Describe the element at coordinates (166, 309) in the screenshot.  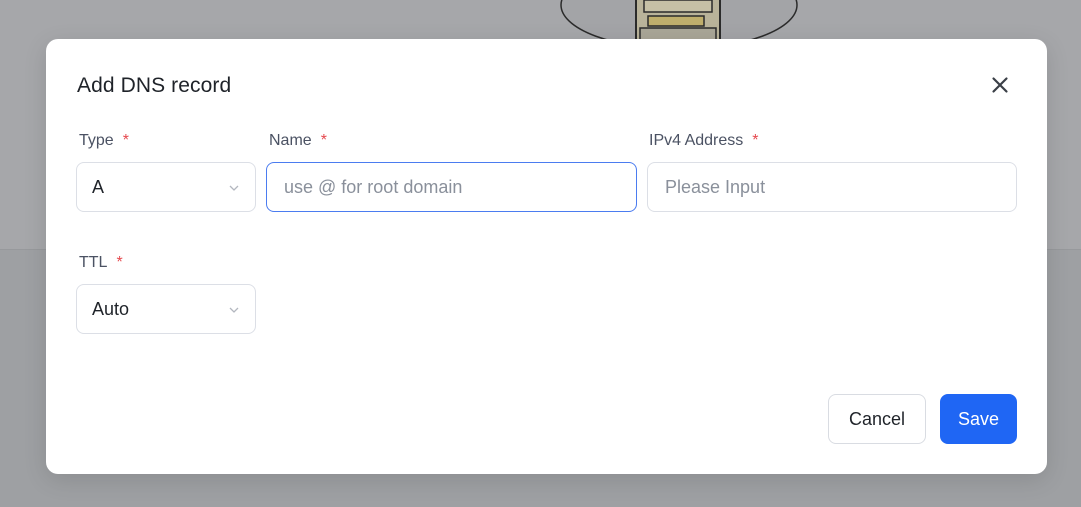
I see `ttl-select: Auto` at that location.